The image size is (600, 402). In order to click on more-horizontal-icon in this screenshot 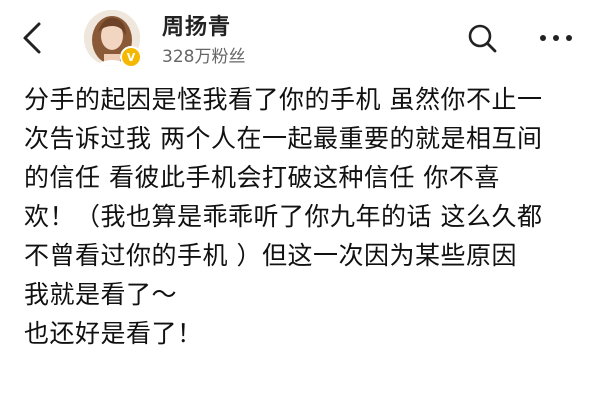, I will do `click(556, 38)`.